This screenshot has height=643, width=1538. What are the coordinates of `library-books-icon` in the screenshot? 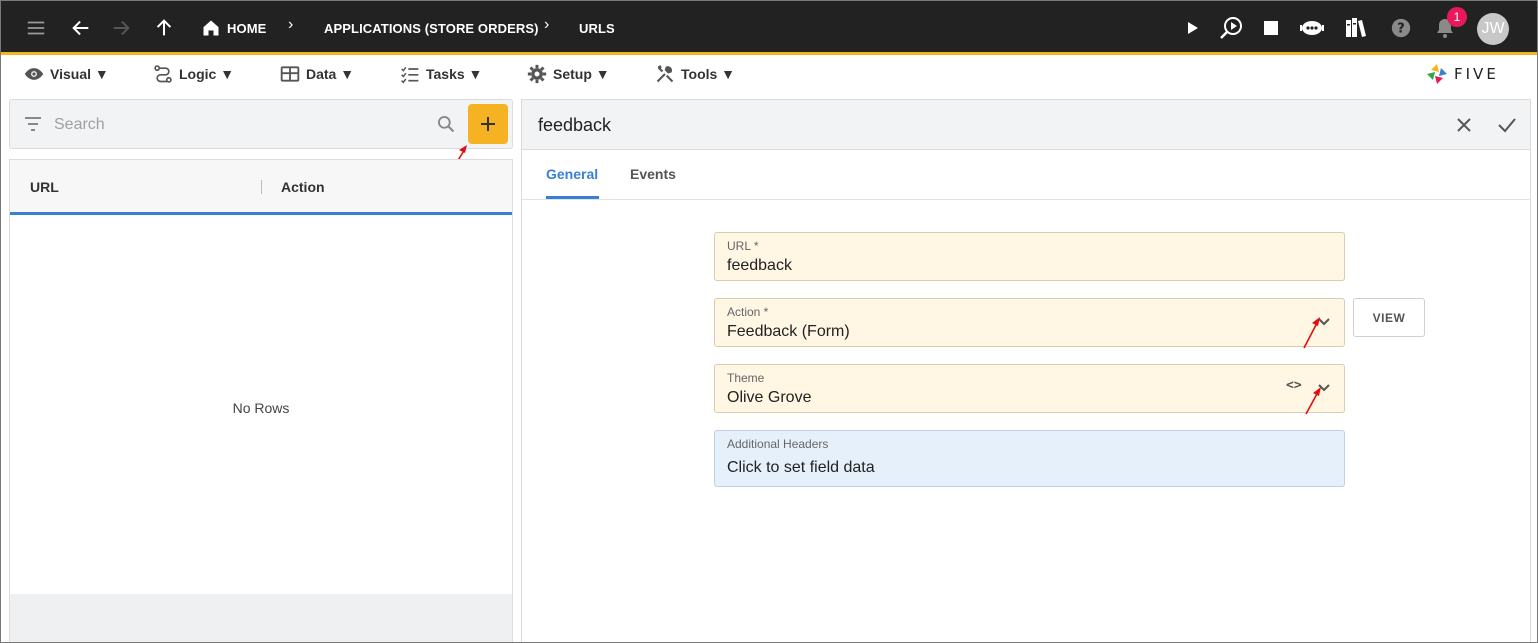 It's located at (1356, 28).